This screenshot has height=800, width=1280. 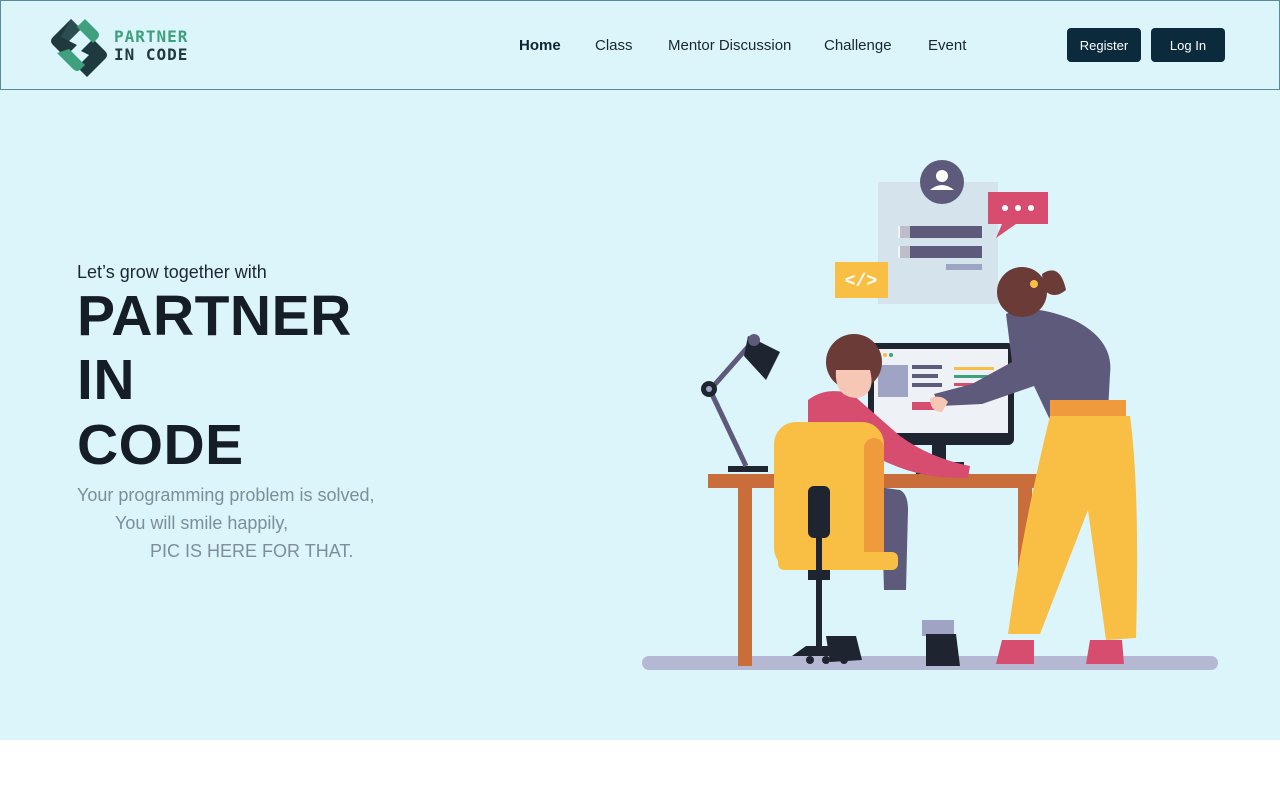 I want to click on hero-tagline: Let’s grow together with, so click(x=172, y=272).